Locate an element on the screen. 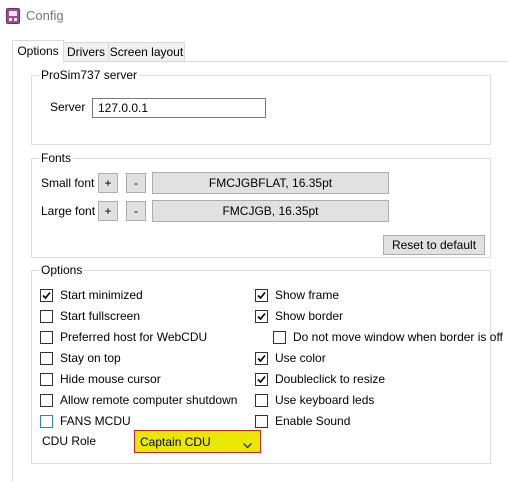  allow-remote-shutdown-checkbox: Allow remote computer shutdown is located at coordinates (138, 400).